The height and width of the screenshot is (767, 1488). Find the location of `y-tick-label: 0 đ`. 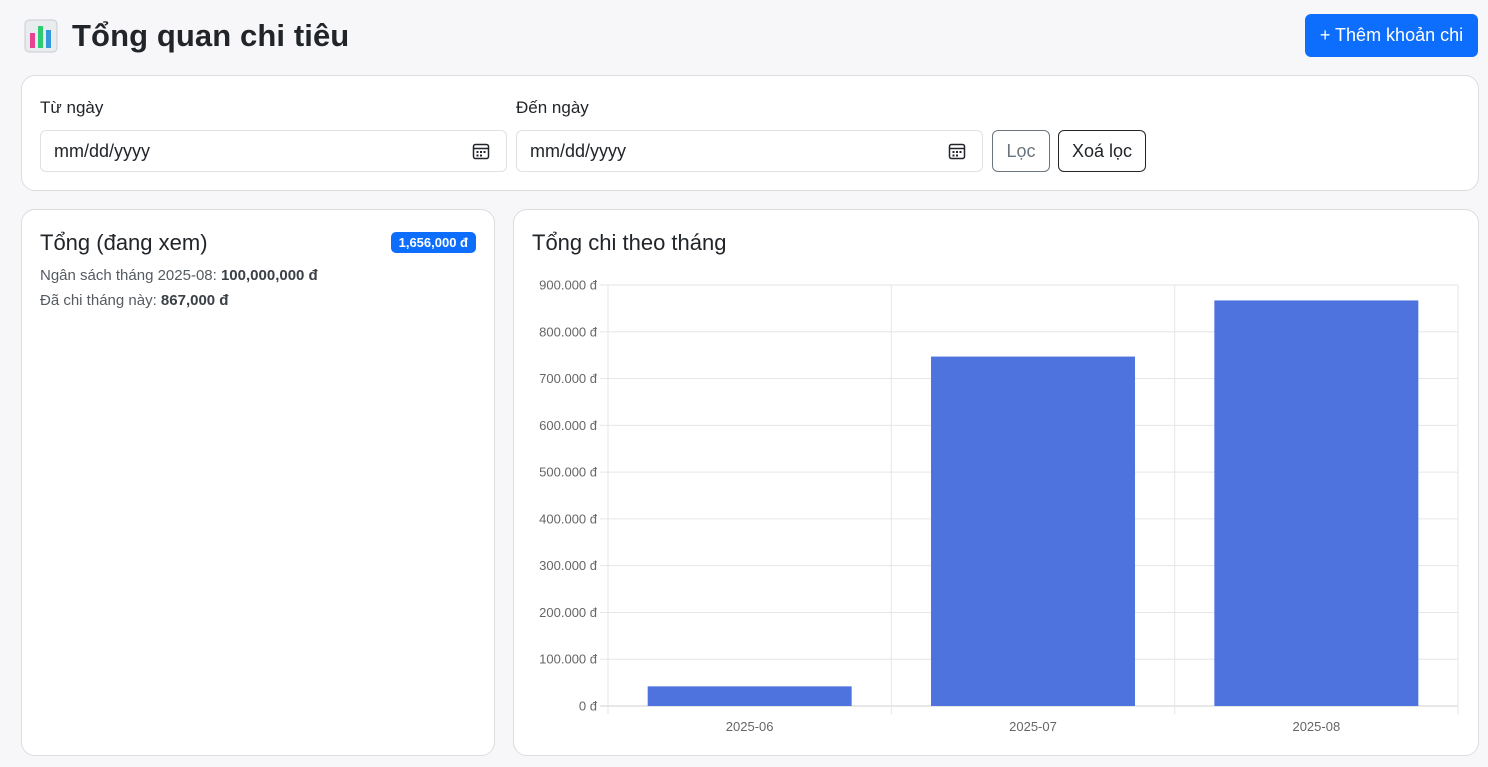

y-tick-label: 0 đ is located at coordinates (588, 706).